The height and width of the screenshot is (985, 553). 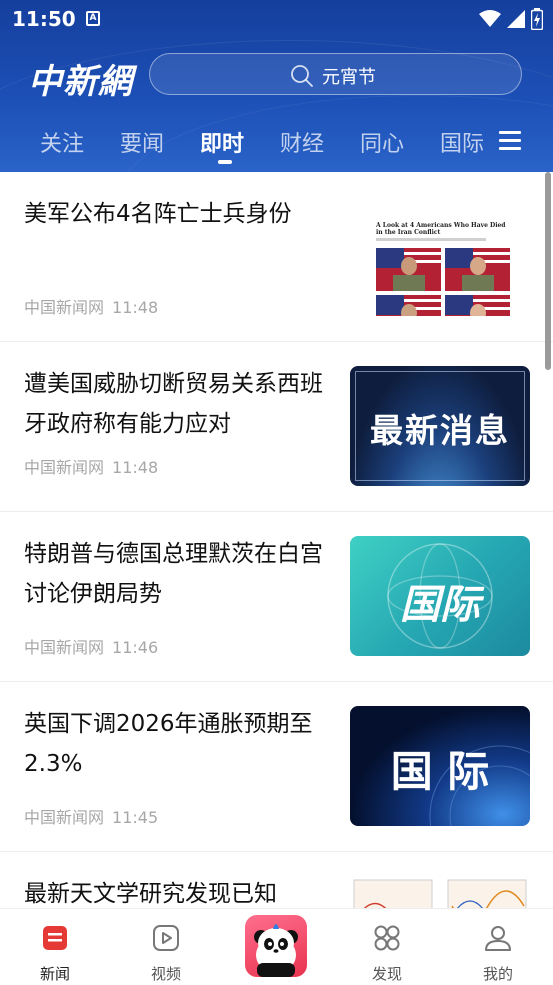 What do you see at coordinates (135, 647) in the screenshot?
I see `news-time: 11:46` at bounding box center [135, 647].